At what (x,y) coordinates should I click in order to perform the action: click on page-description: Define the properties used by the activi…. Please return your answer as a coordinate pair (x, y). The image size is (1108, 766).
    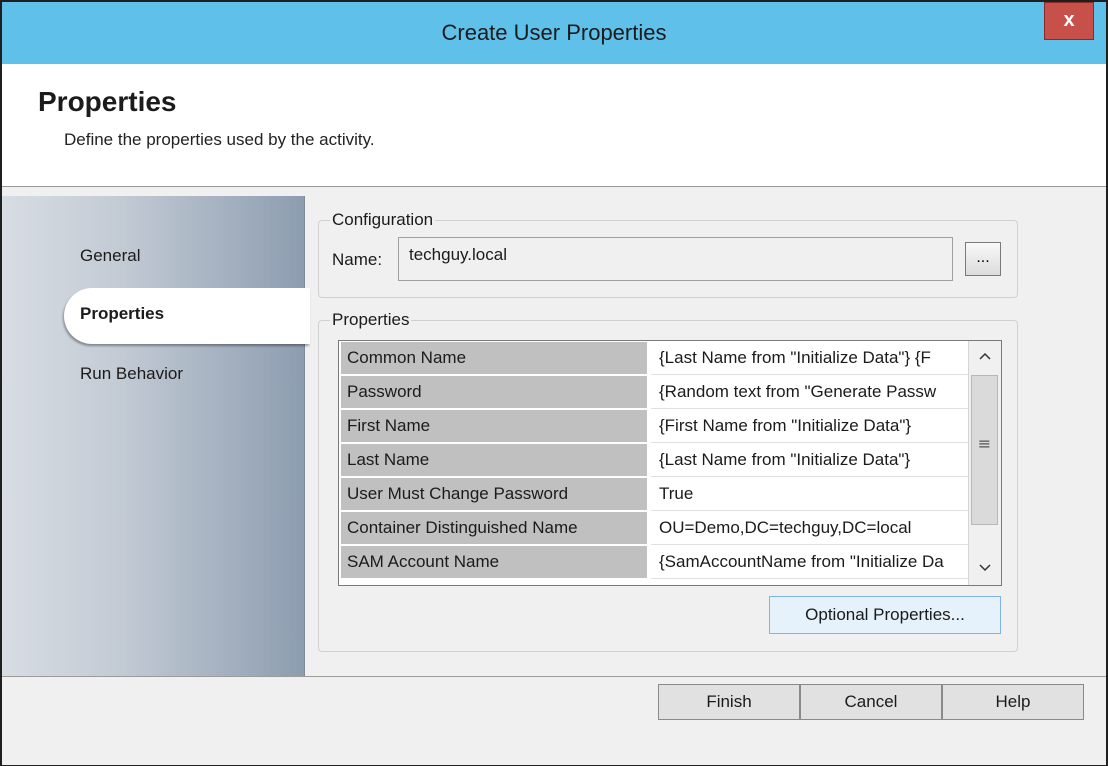
    Looking at the image, I should click on (219, 139).